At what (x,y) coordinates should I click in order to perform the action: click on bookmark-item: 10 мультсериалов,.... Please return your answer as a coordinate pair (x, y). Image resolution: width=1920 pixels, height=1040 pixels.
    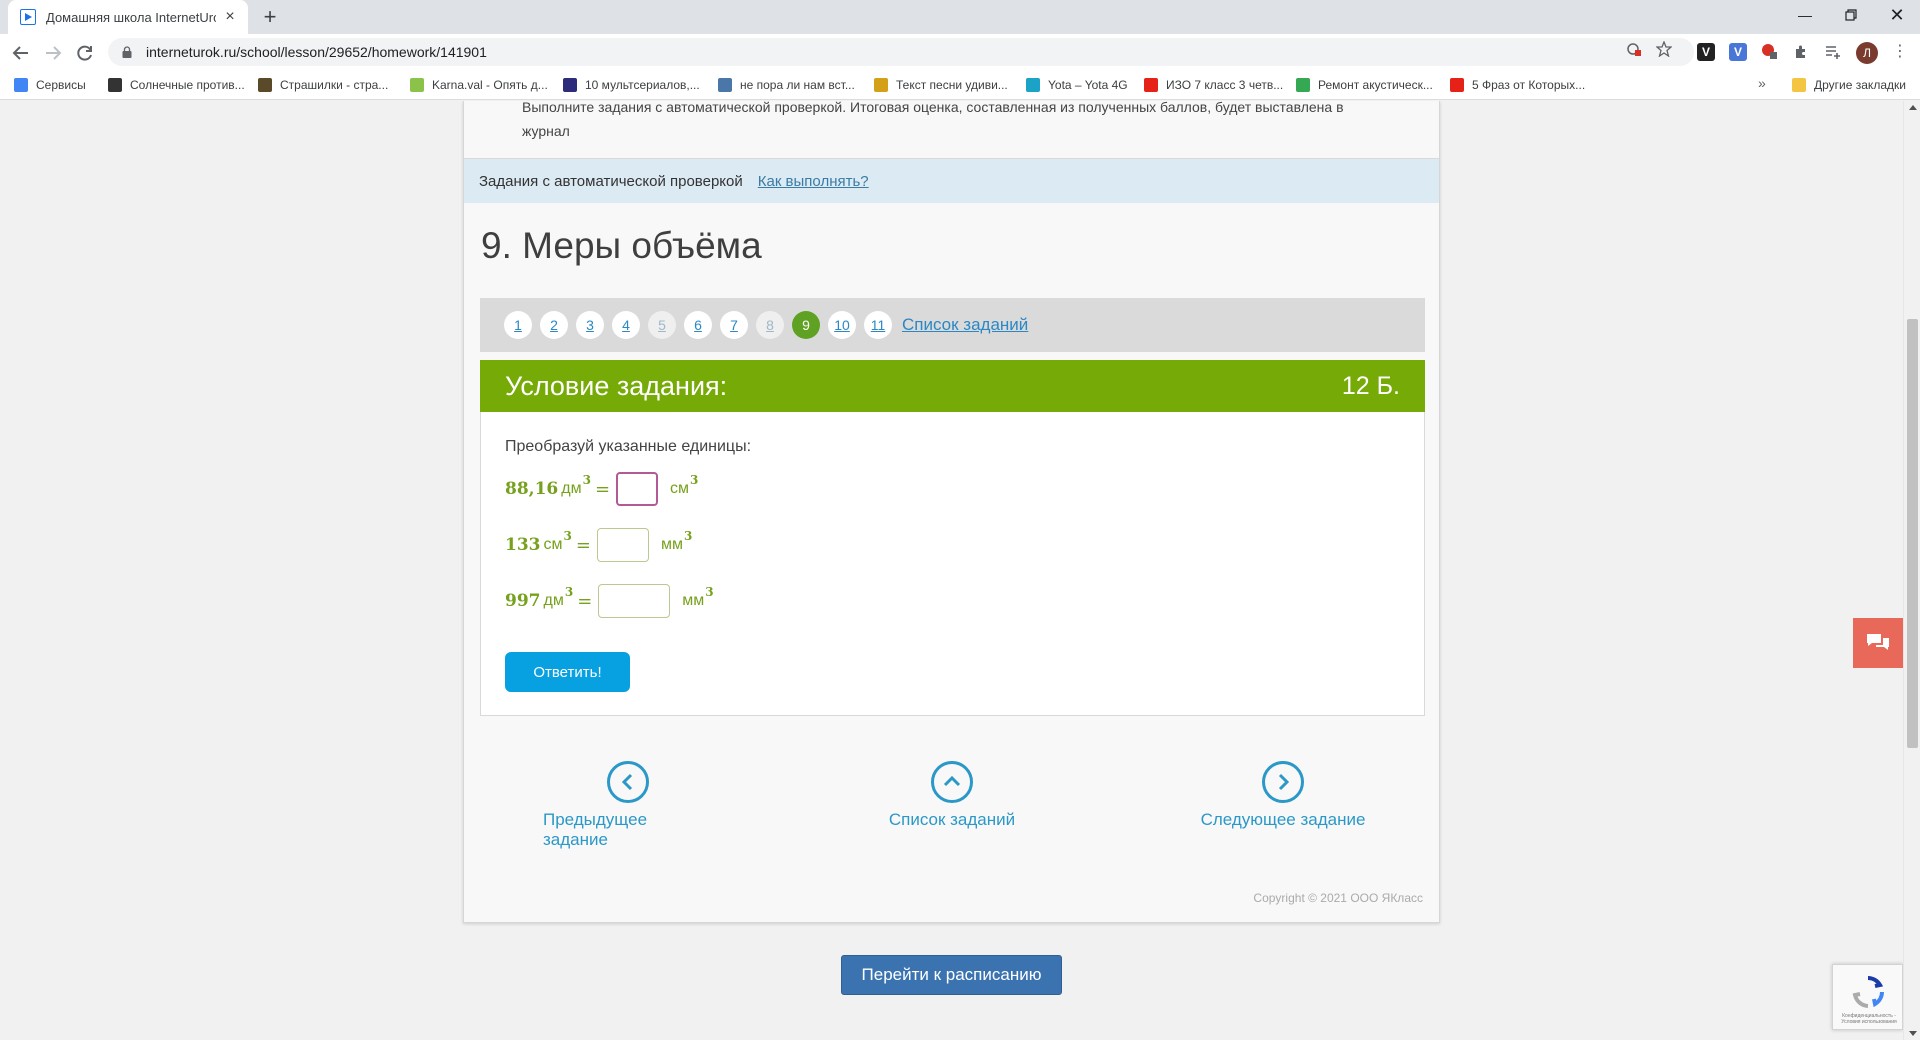
    Looking at the image, I should click on (631, 85).